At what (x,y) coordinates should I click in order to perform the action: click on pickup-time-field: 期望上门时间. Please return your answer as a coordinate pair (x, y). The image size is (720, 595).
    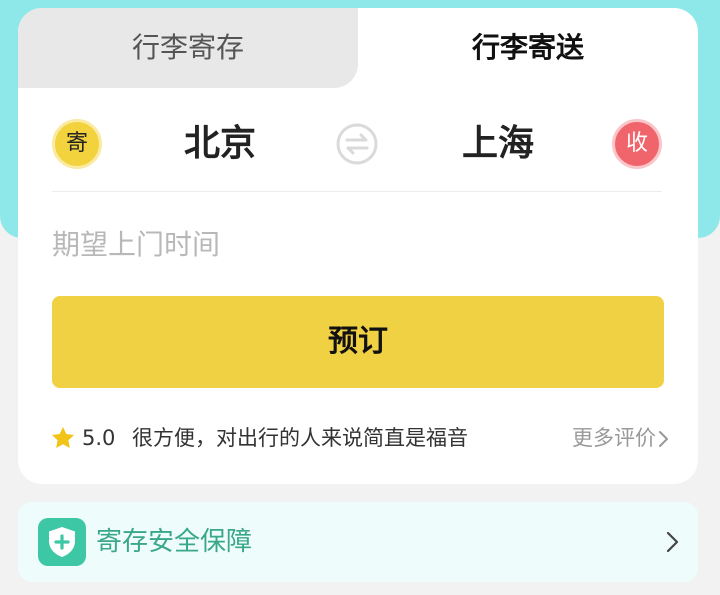
    Looking at the image, I should click on (357, 245).